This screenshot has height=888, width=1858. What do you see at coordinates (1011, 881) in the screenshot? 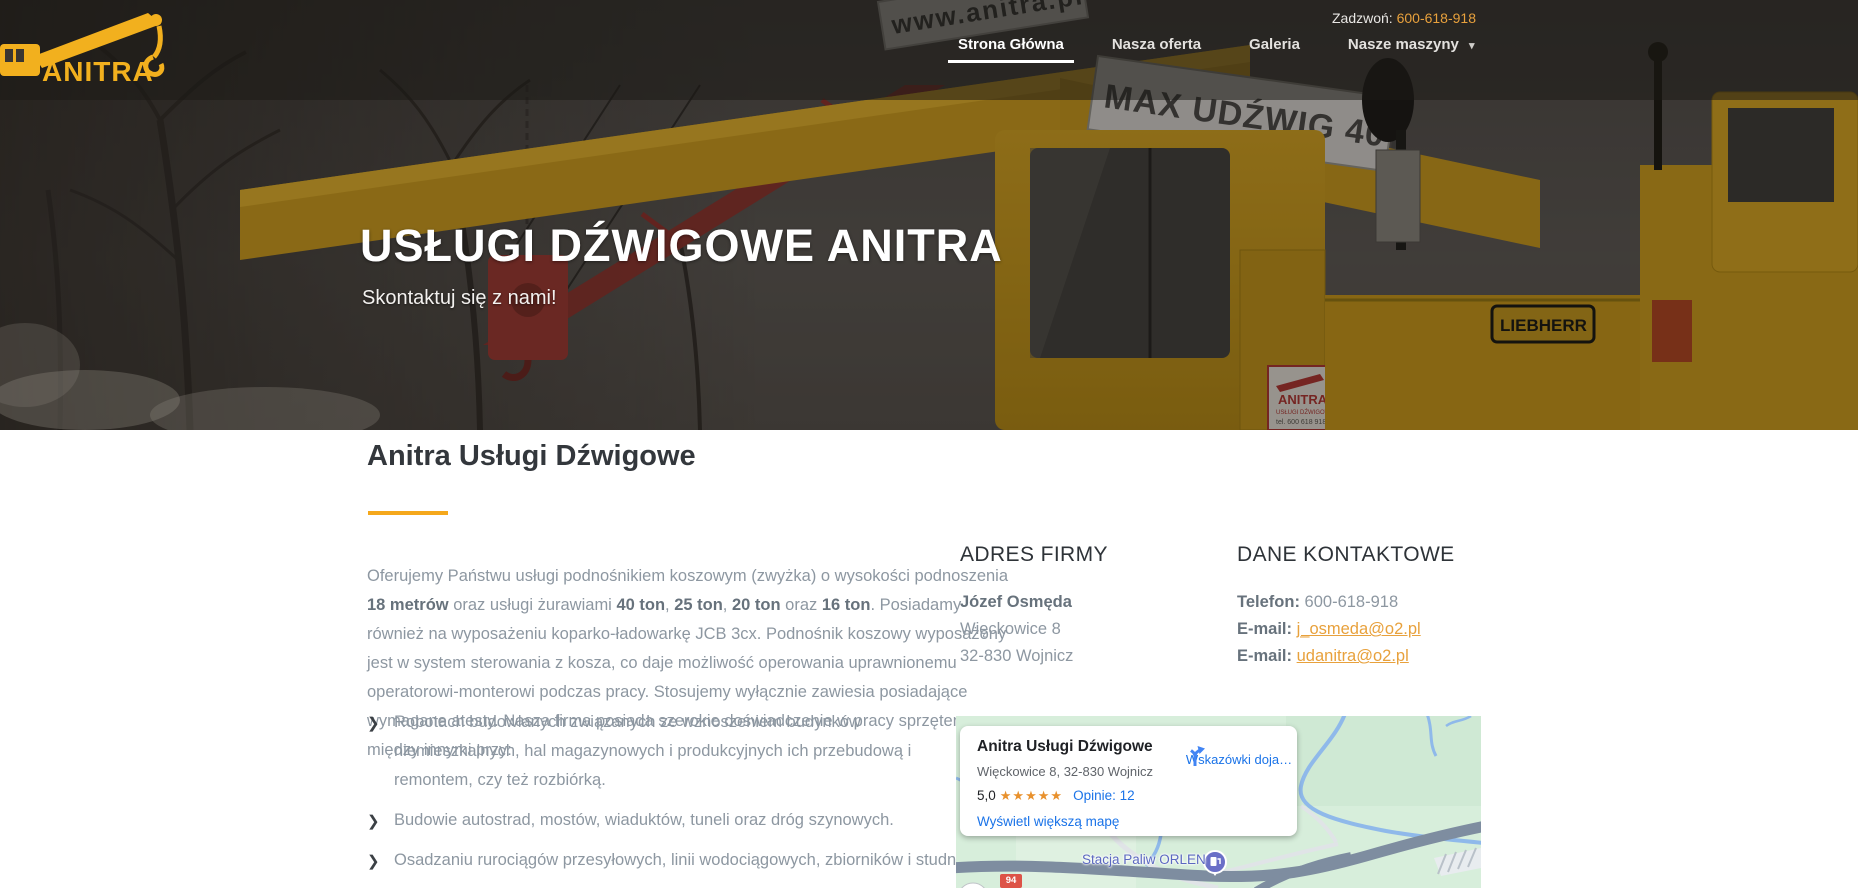
I see `road-number-badge: 94` at bounding box center [1011, 881].